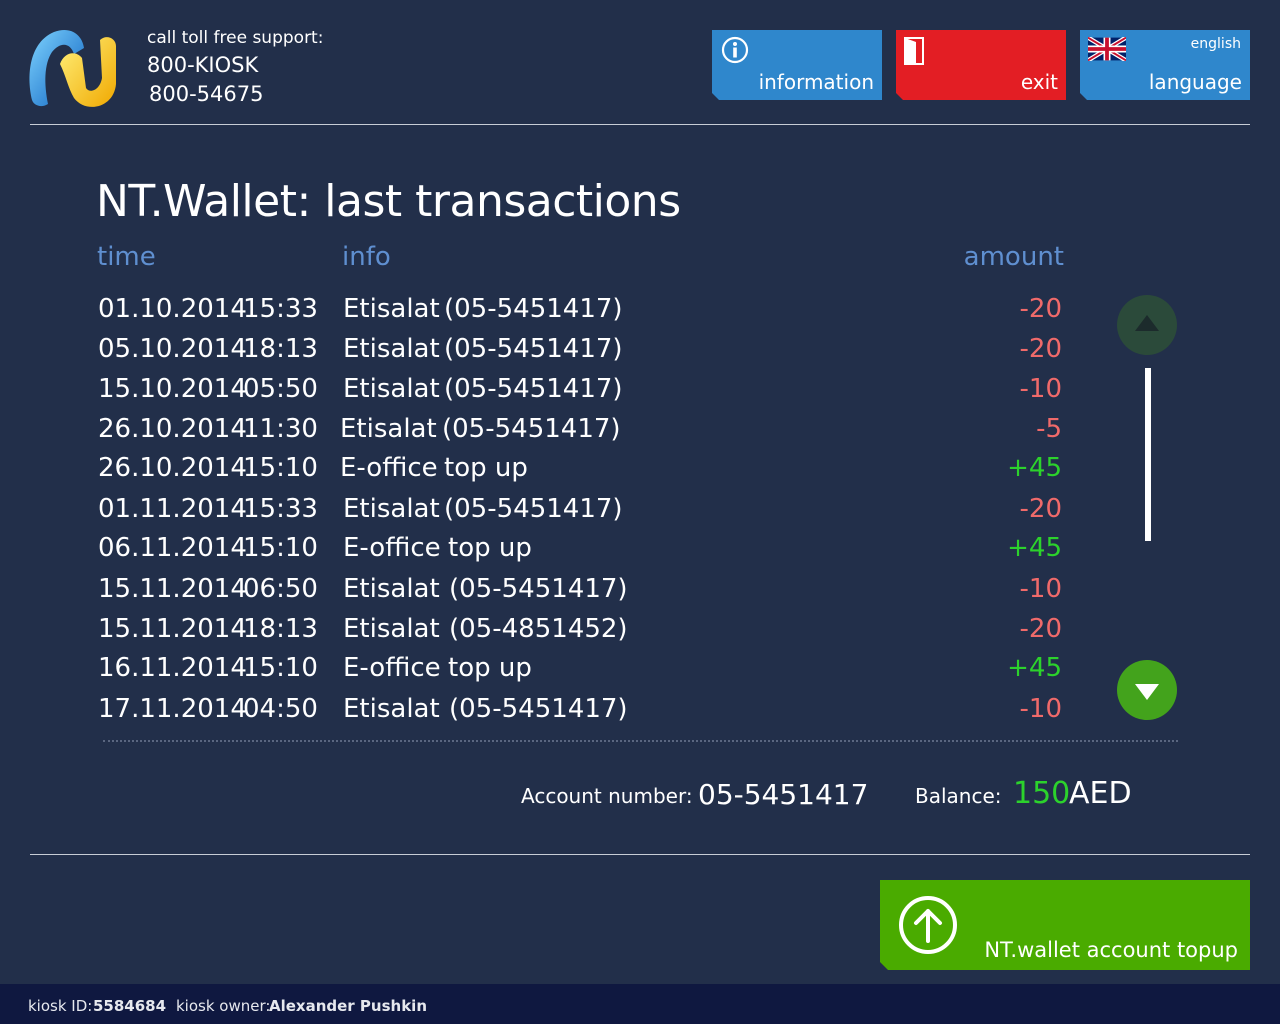 The image size is (1280, 1024). I want to click on transaction-row: 06.11.2014 15:10 E-office top up +45, so click(640, 553).